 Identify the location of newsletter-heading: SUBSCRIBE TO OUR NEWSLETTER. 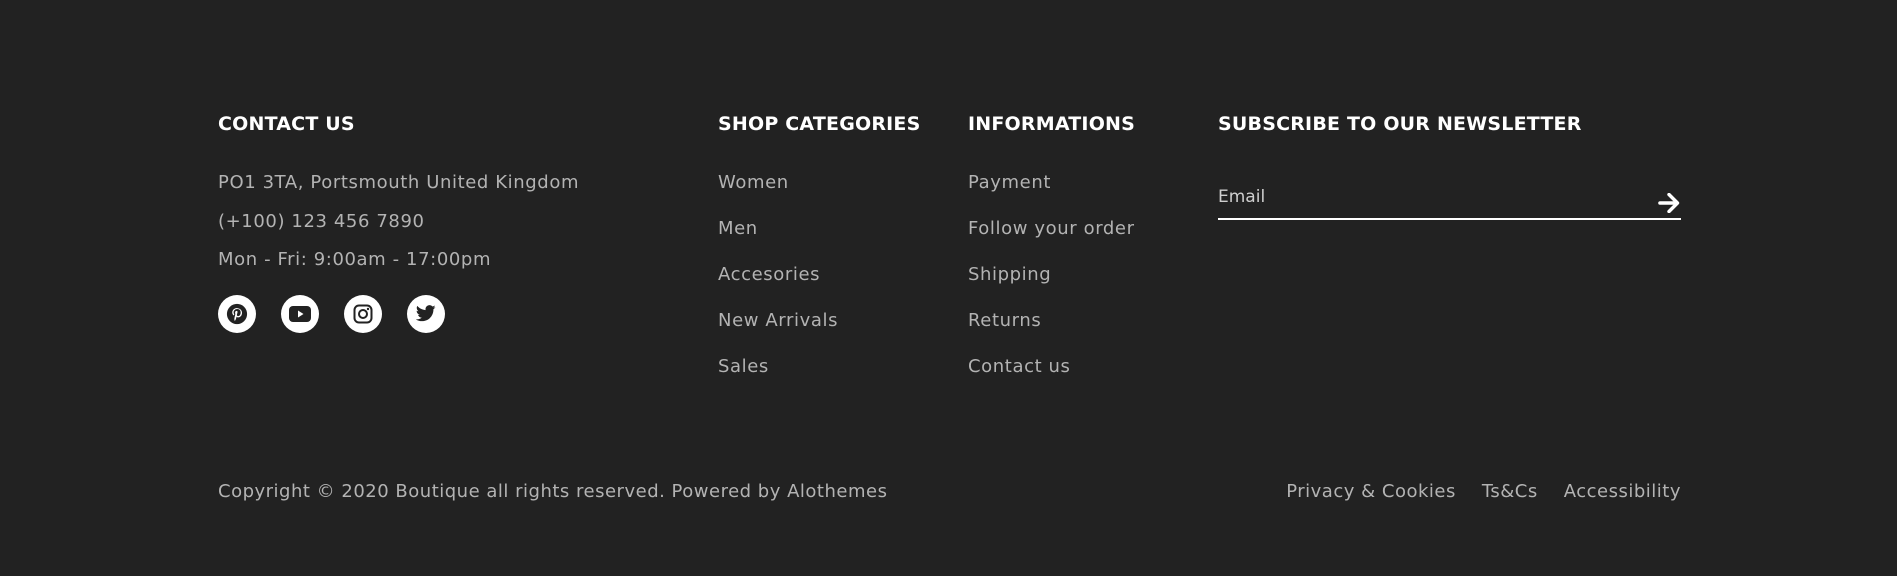
(1400, 124).